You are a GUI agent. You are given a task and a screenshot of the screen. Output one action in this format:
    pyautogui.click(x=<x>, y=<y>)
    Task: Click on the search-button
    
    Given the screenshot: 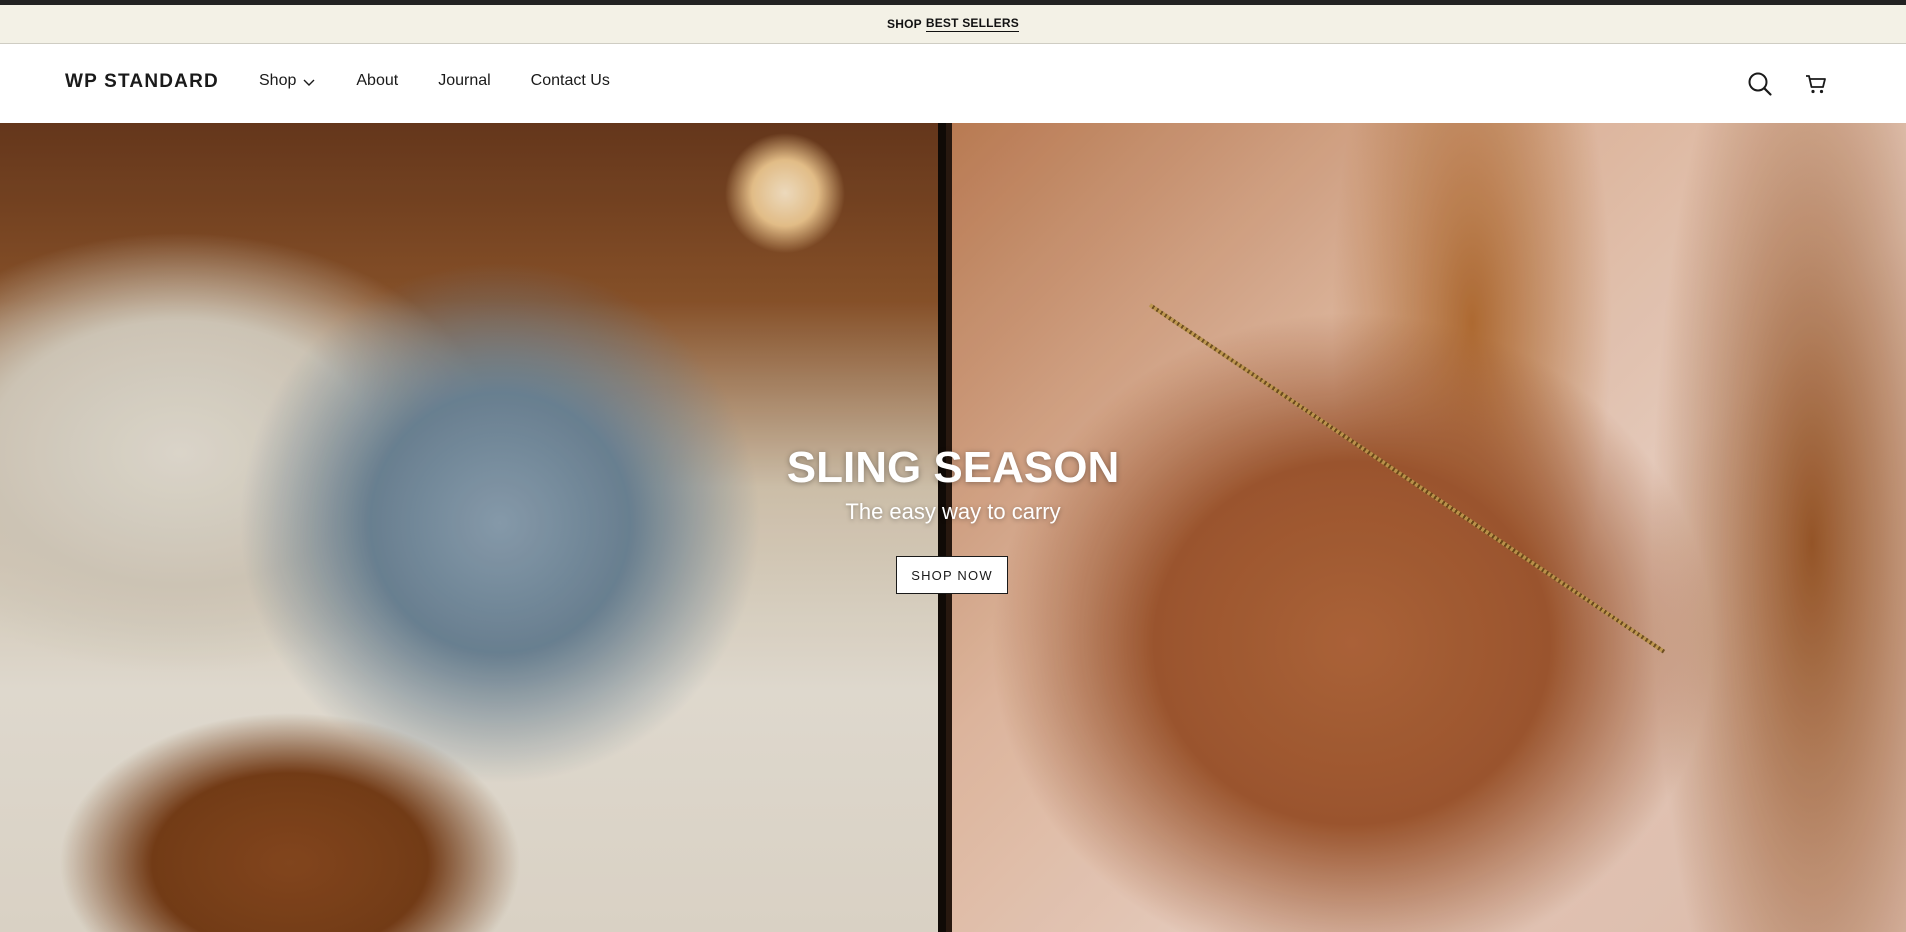 What is the action you would take?
    pyautogui.click(x=1760, y=84)
    